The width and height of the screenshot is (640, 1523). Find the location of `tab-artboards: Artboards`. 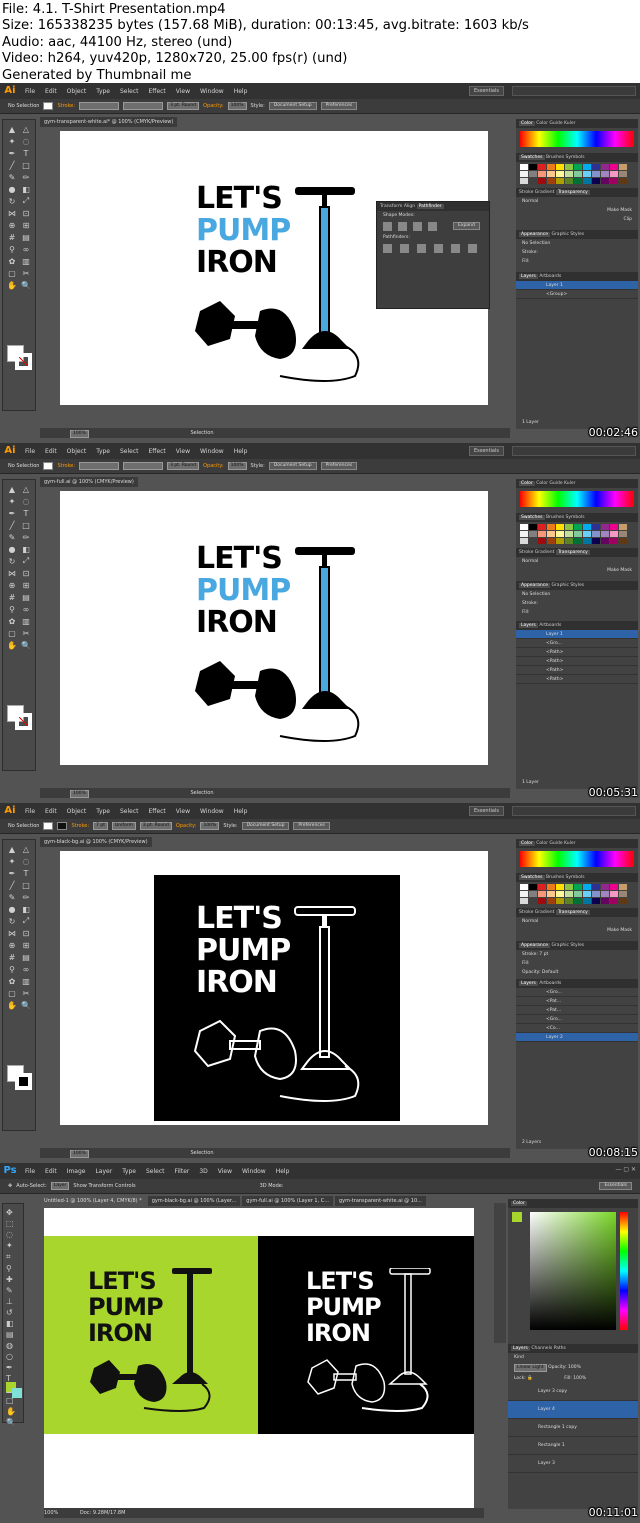

tab-artboards: Artboards is located at coordinates (550, 625).